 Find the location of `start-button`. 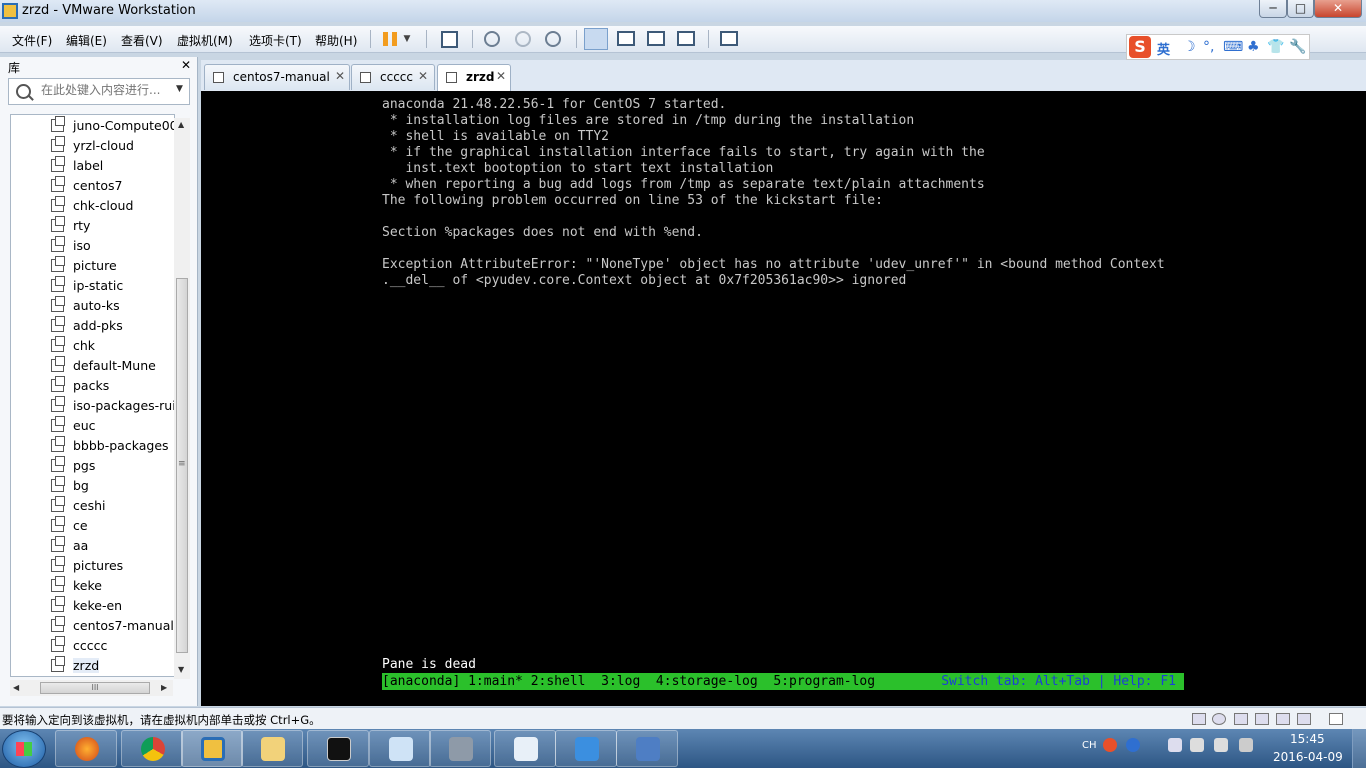

start-button is located at coordinates (24, 749).